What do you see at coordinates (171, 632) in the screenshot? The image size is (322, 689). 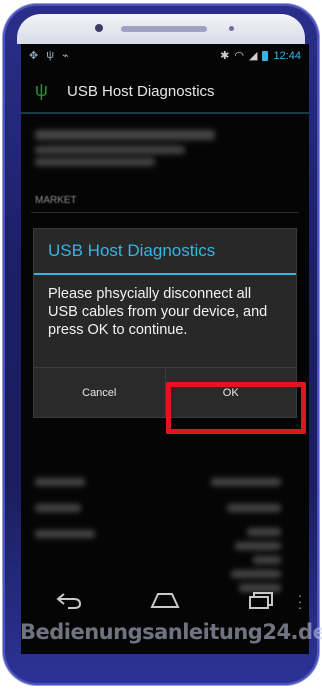 I see `watermark-text: Bedienungsanleitung24.de` at bounding box center [171, 632].